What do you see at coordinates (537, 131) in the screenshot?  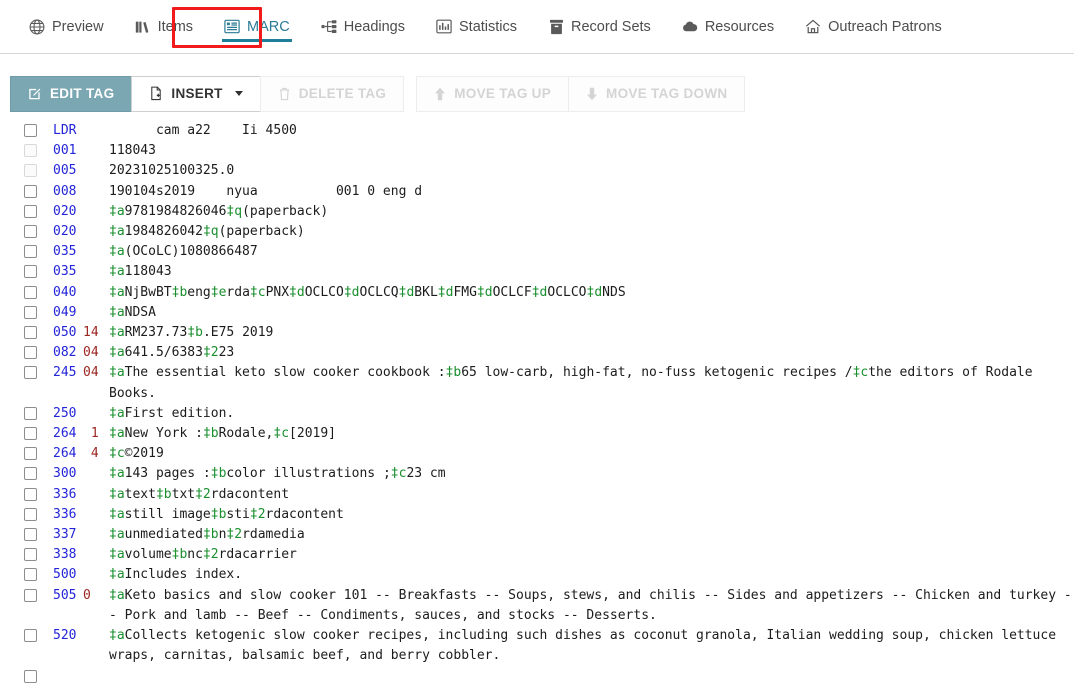 I see `marc-field-row: LDR cam a22 Ii 4500` at bounding box center [537, 131].